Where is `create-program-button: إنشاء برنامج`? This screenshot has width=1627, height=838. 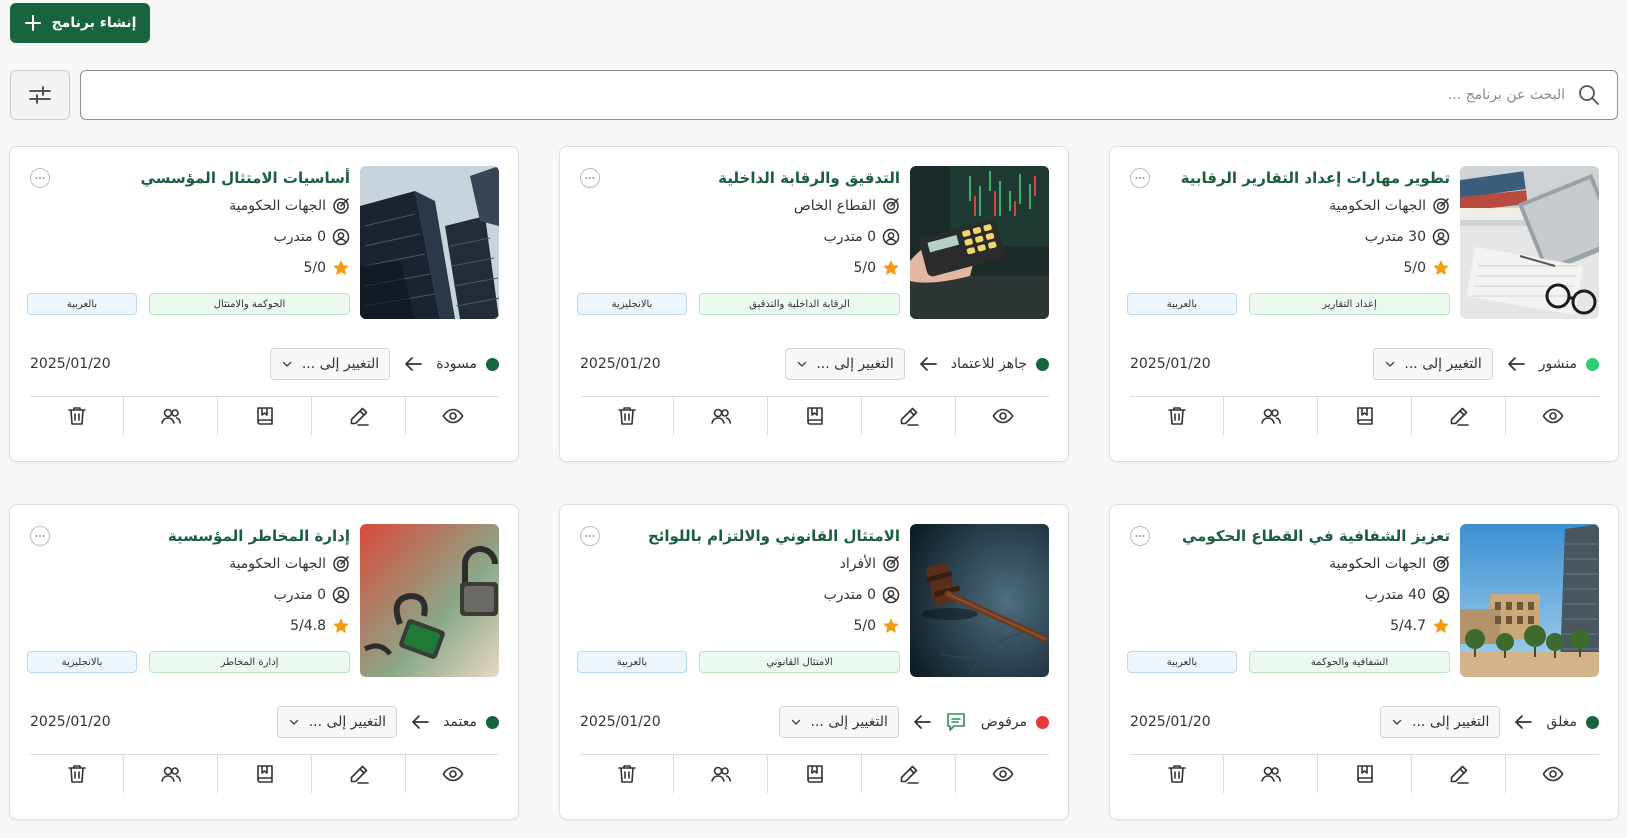 create-program-button: إنشاء برنامج is located at coordinates (80, 23).